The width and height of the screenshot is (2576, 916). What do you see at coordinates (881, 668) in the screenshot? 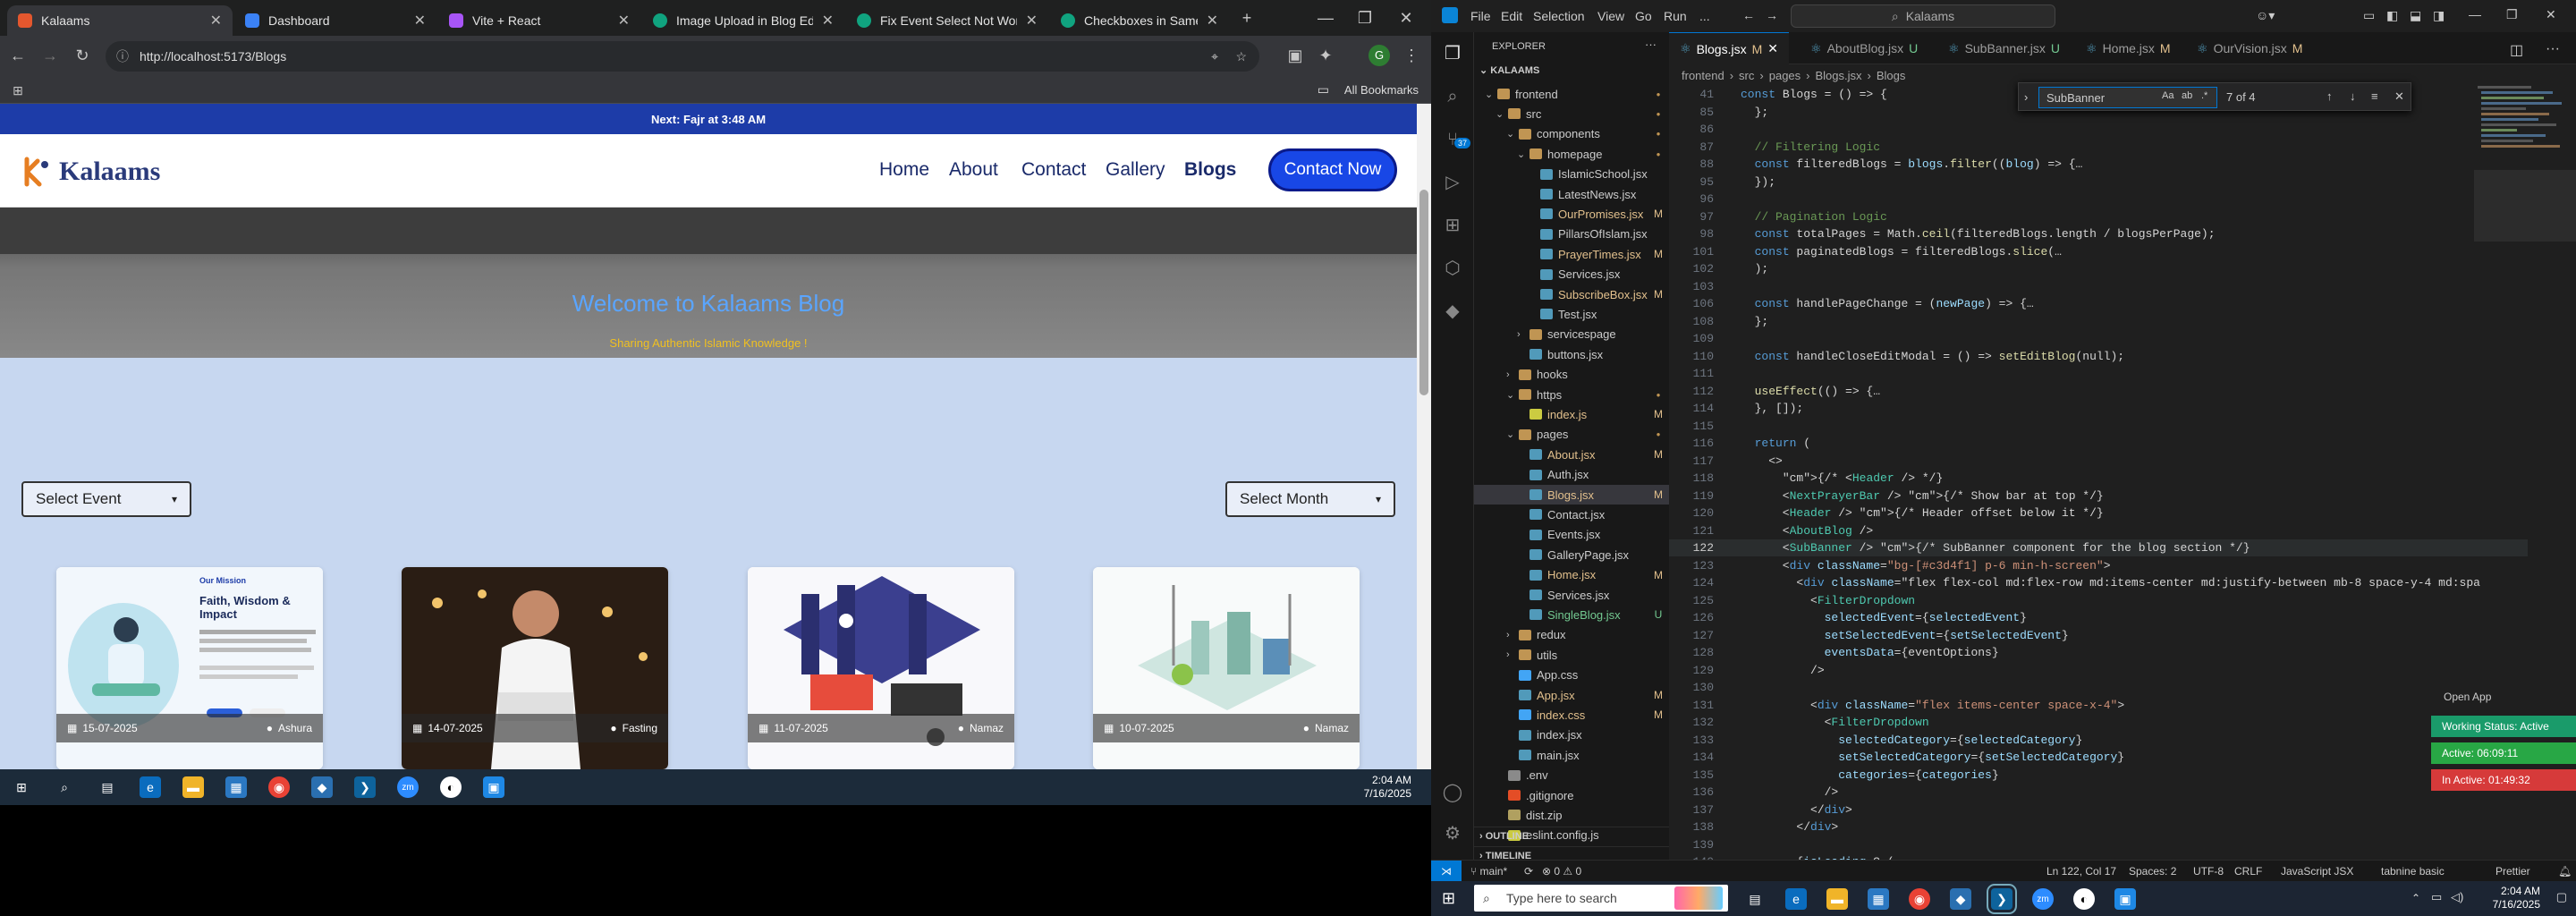
I see `blog-card: ▦ 11-07-2025 ● Namaz` at bounding box center [881, 668].